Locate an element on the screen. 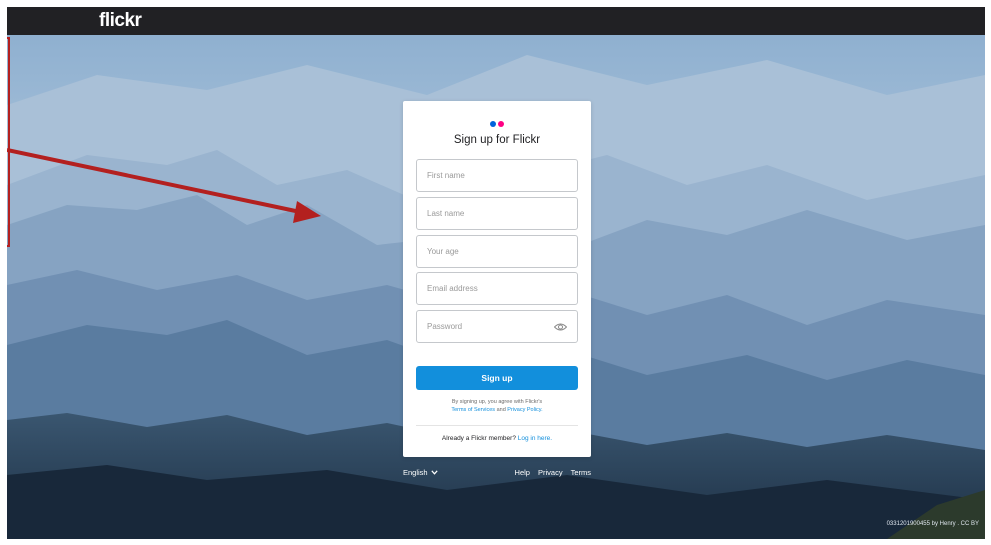  terms-link: Terms of Services is located at coordinates (473, 410).